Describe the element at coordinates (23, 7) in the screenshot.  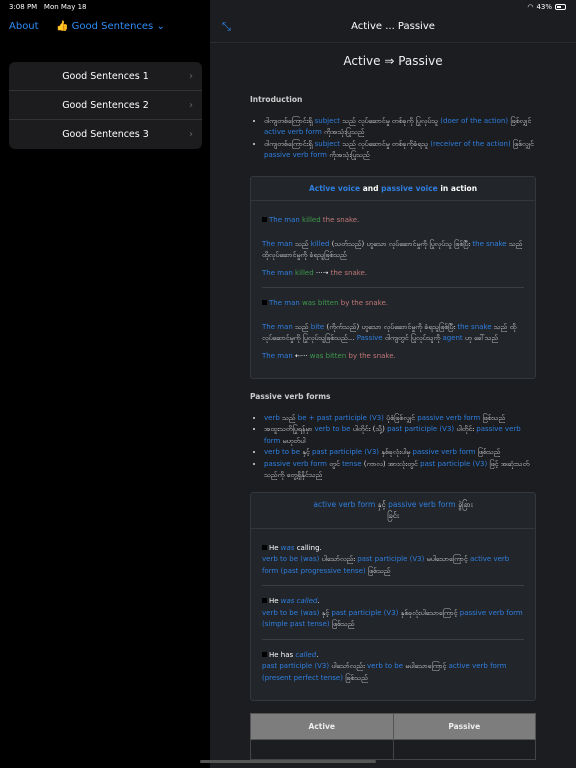
I see `status-time: 3:08 PM` at that location.